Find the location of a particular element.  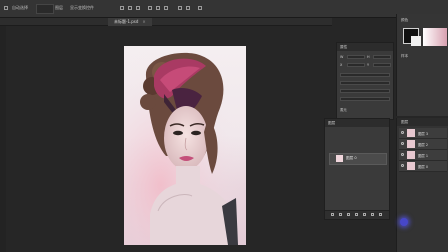

properties-header: 属性 is located at coordinates (365, 47).